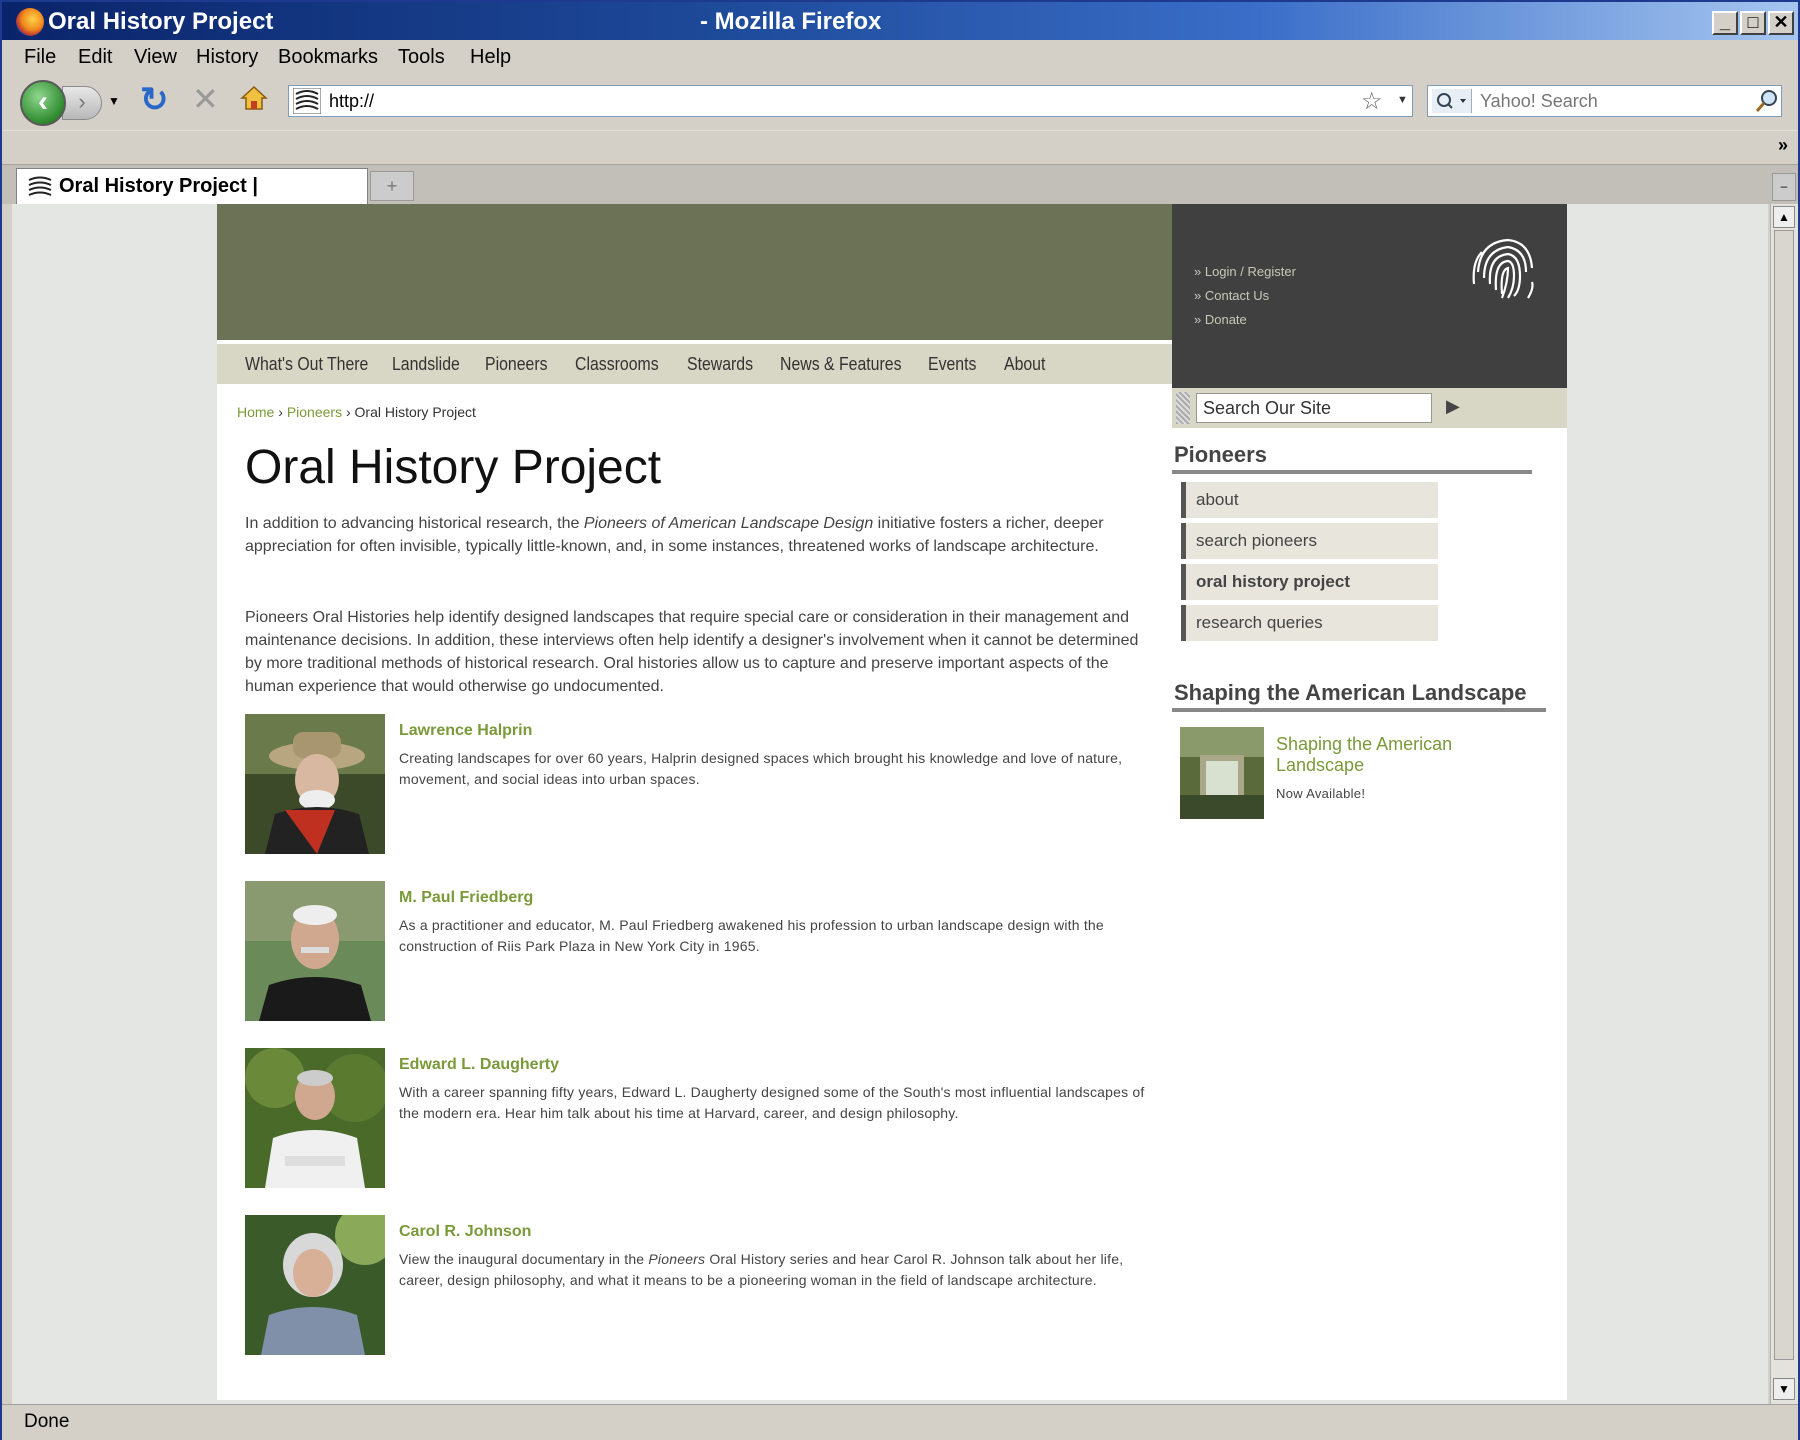 Image resolution: width=1800 pixels, height=1440 pixels. What do you see at coordinates (900, 1422) in the screenshot?
I see `status-bar: Done` at bounding box center [900, 1422].